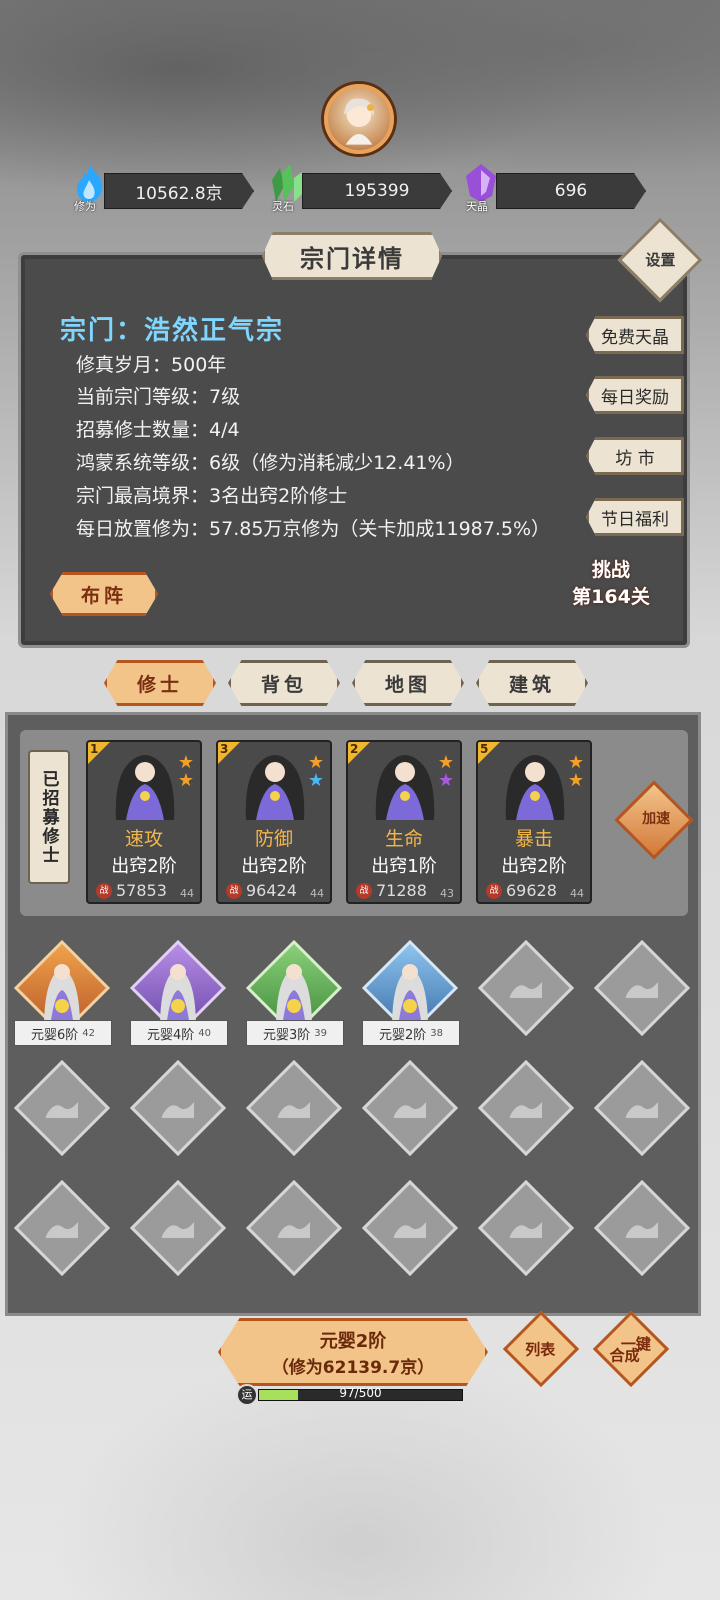 The image size is (720, 1600). Describe the element at coordinates (447, 893) in the screenshot. I see `cultivator-level: 43` at that location.